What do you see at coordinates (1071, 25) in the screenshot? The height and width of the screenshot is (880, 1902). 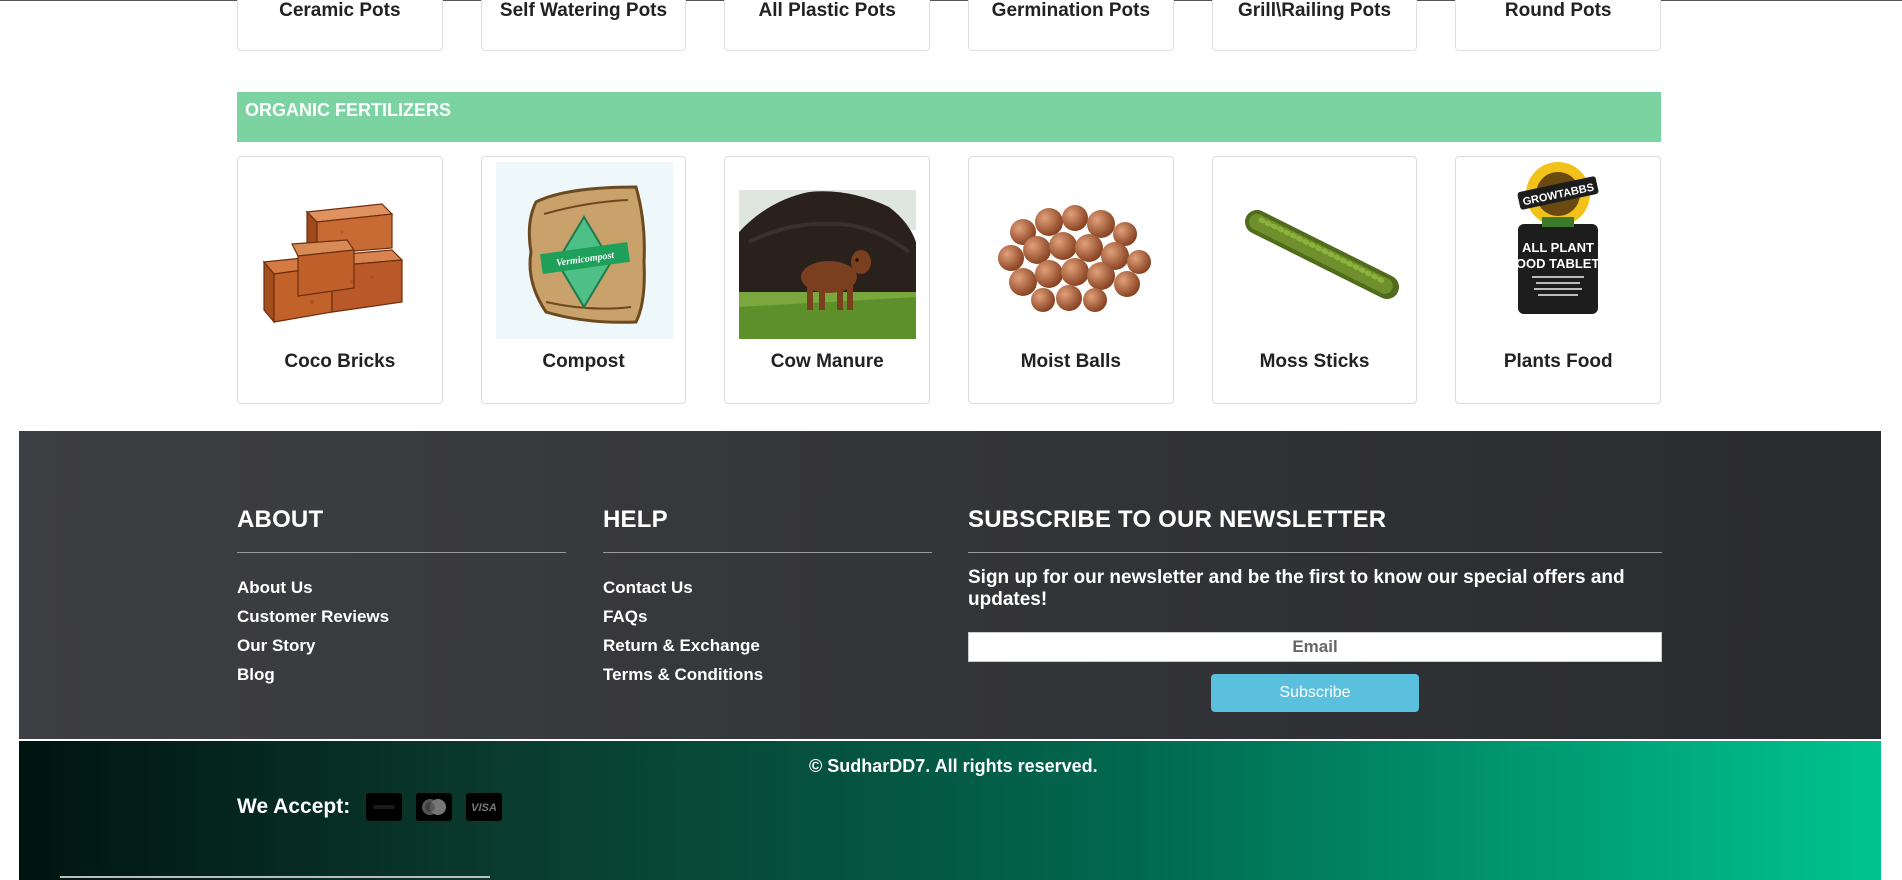 I see `pot-card-germination: Germination Pots` at bounding box center [1071, 25].